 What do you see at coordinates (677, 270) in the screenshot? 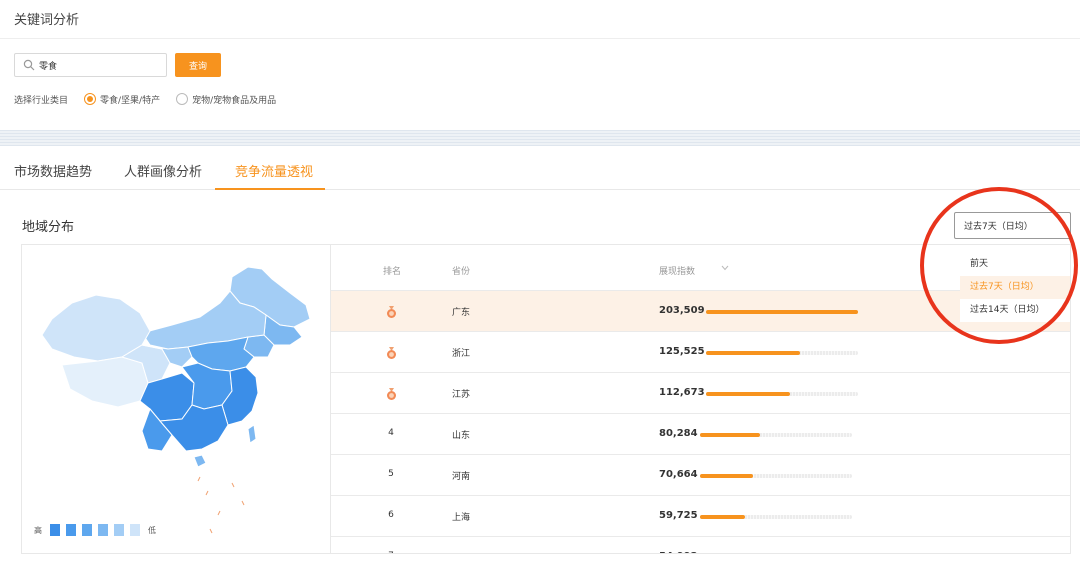
I see `column-header-index: 展现指数` at bounding box center [677, 270].